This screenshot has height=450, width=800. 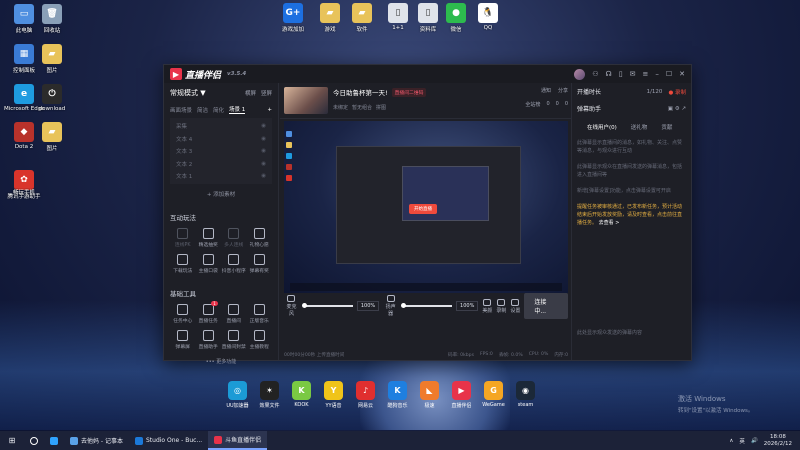 What do you see at coordinates (291, 306) in the screenshot?
I see `mic-control: 麦克风` at bounding box center [291, 306].